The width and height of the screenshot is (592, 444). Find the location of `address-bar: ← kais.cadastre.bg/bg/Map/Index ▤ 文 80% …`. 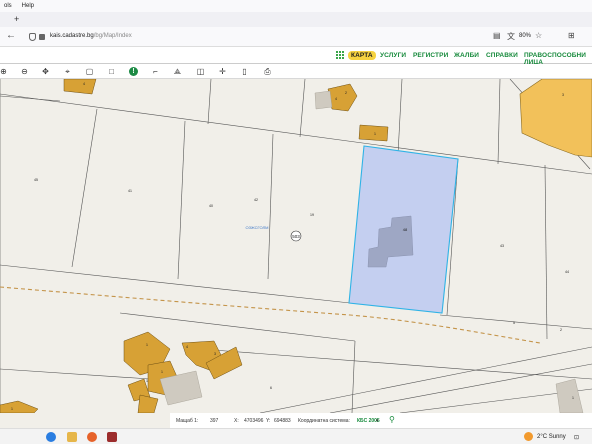

address-bar: ← kais.cadastre.bg/bg/Map/Index ▤ 文 80% … is located at coordinates (296, 37).